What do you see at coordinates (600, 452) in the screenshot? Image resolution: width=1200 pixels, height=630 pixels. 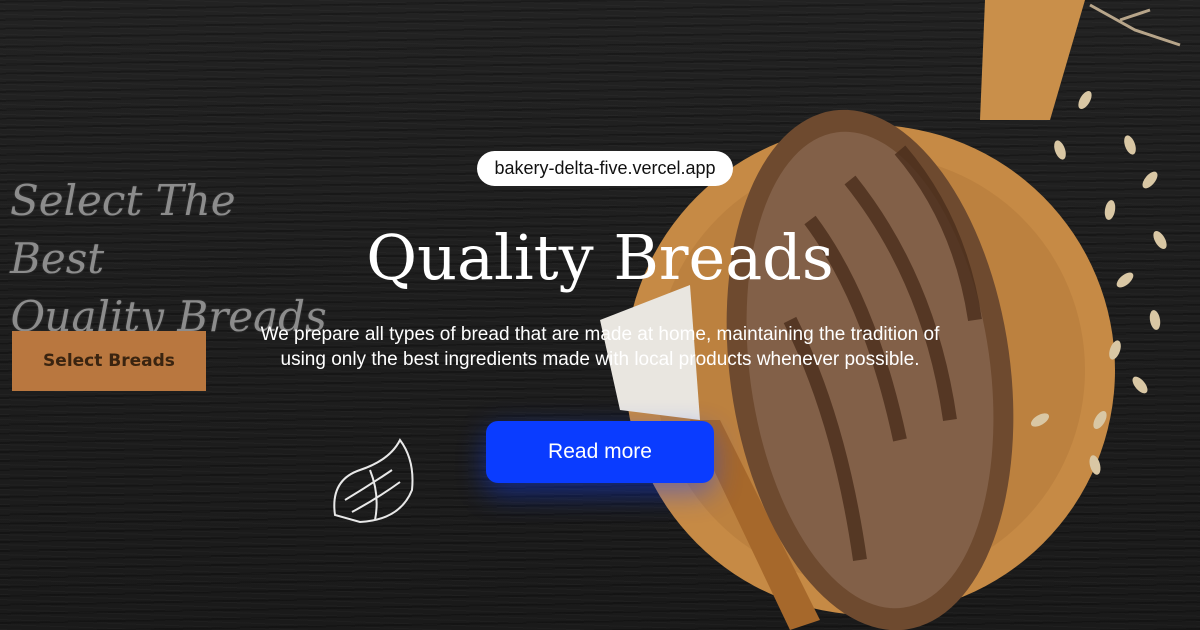 I see `read-more-button: Read more` at bounding box center [600, 452].